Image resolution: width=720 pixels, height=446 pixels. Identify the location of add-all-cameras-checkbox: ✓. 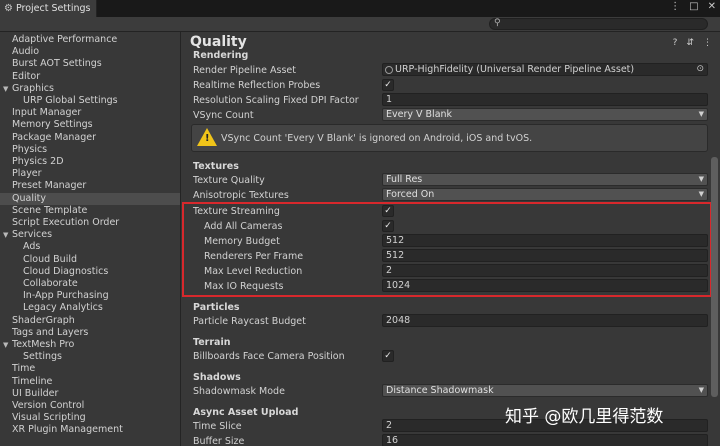
(388, 226).